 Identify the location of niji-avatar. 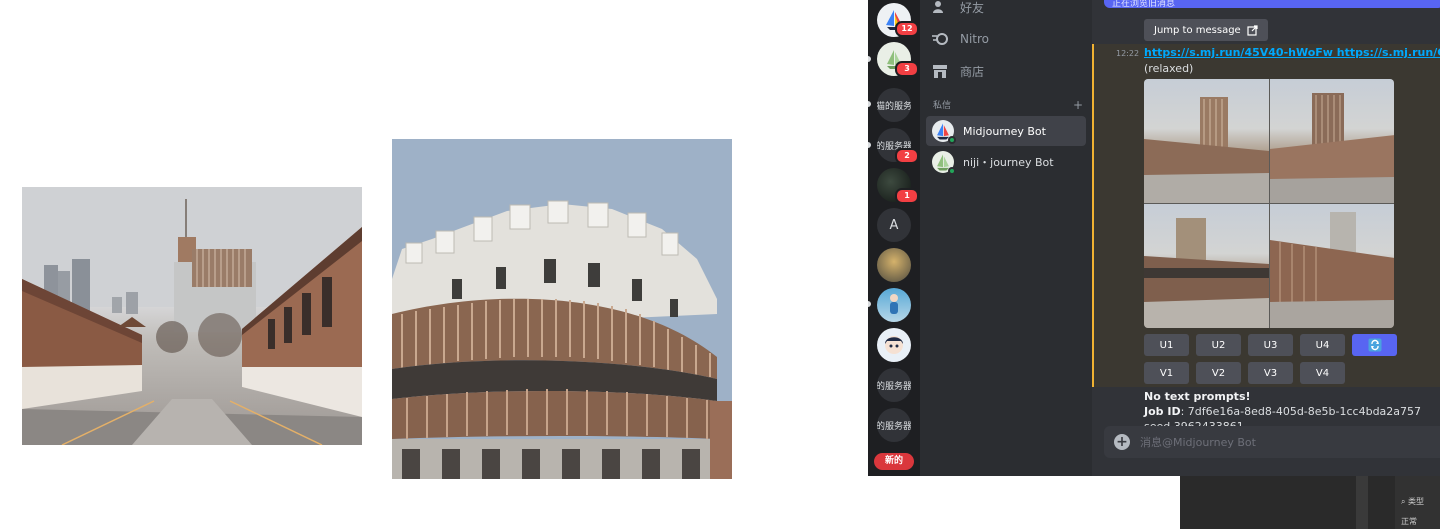
(944, 163).